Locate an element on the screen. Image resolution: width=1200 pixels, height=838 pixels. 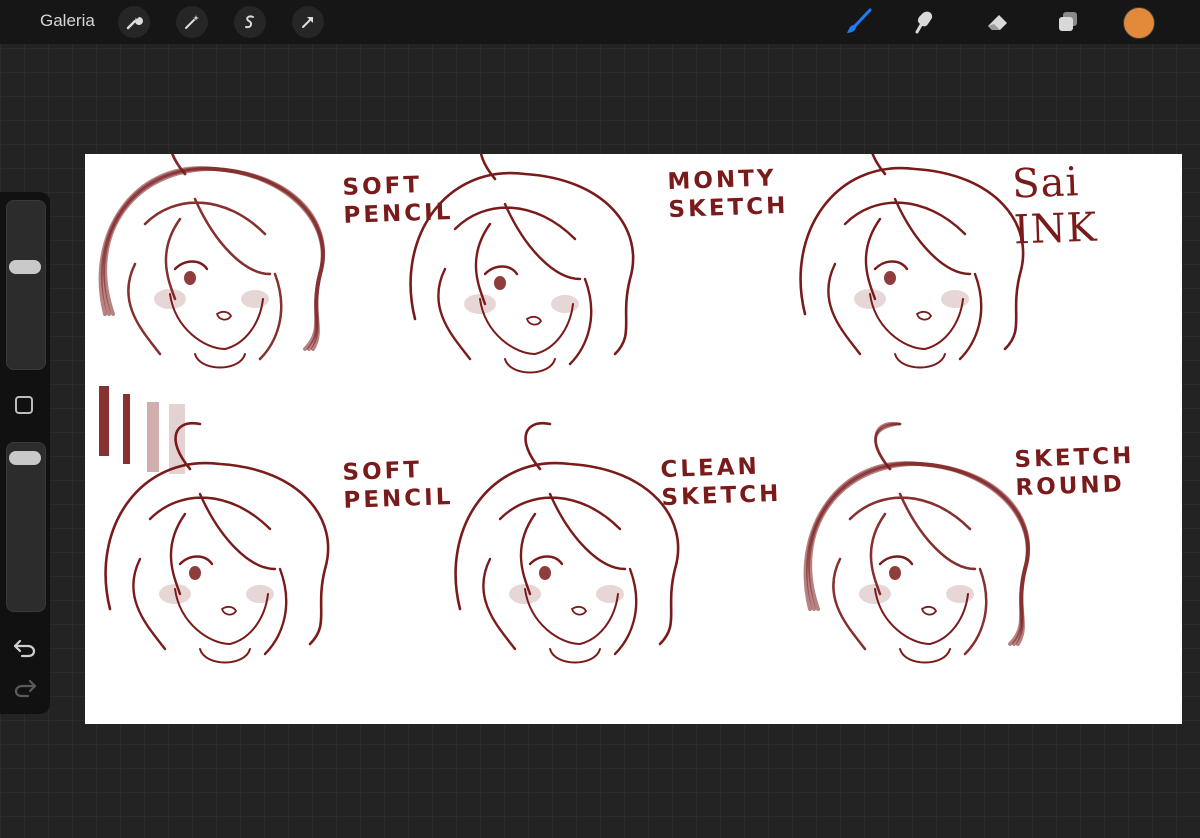
brush-tool-button is located at coordinates (858, 22).